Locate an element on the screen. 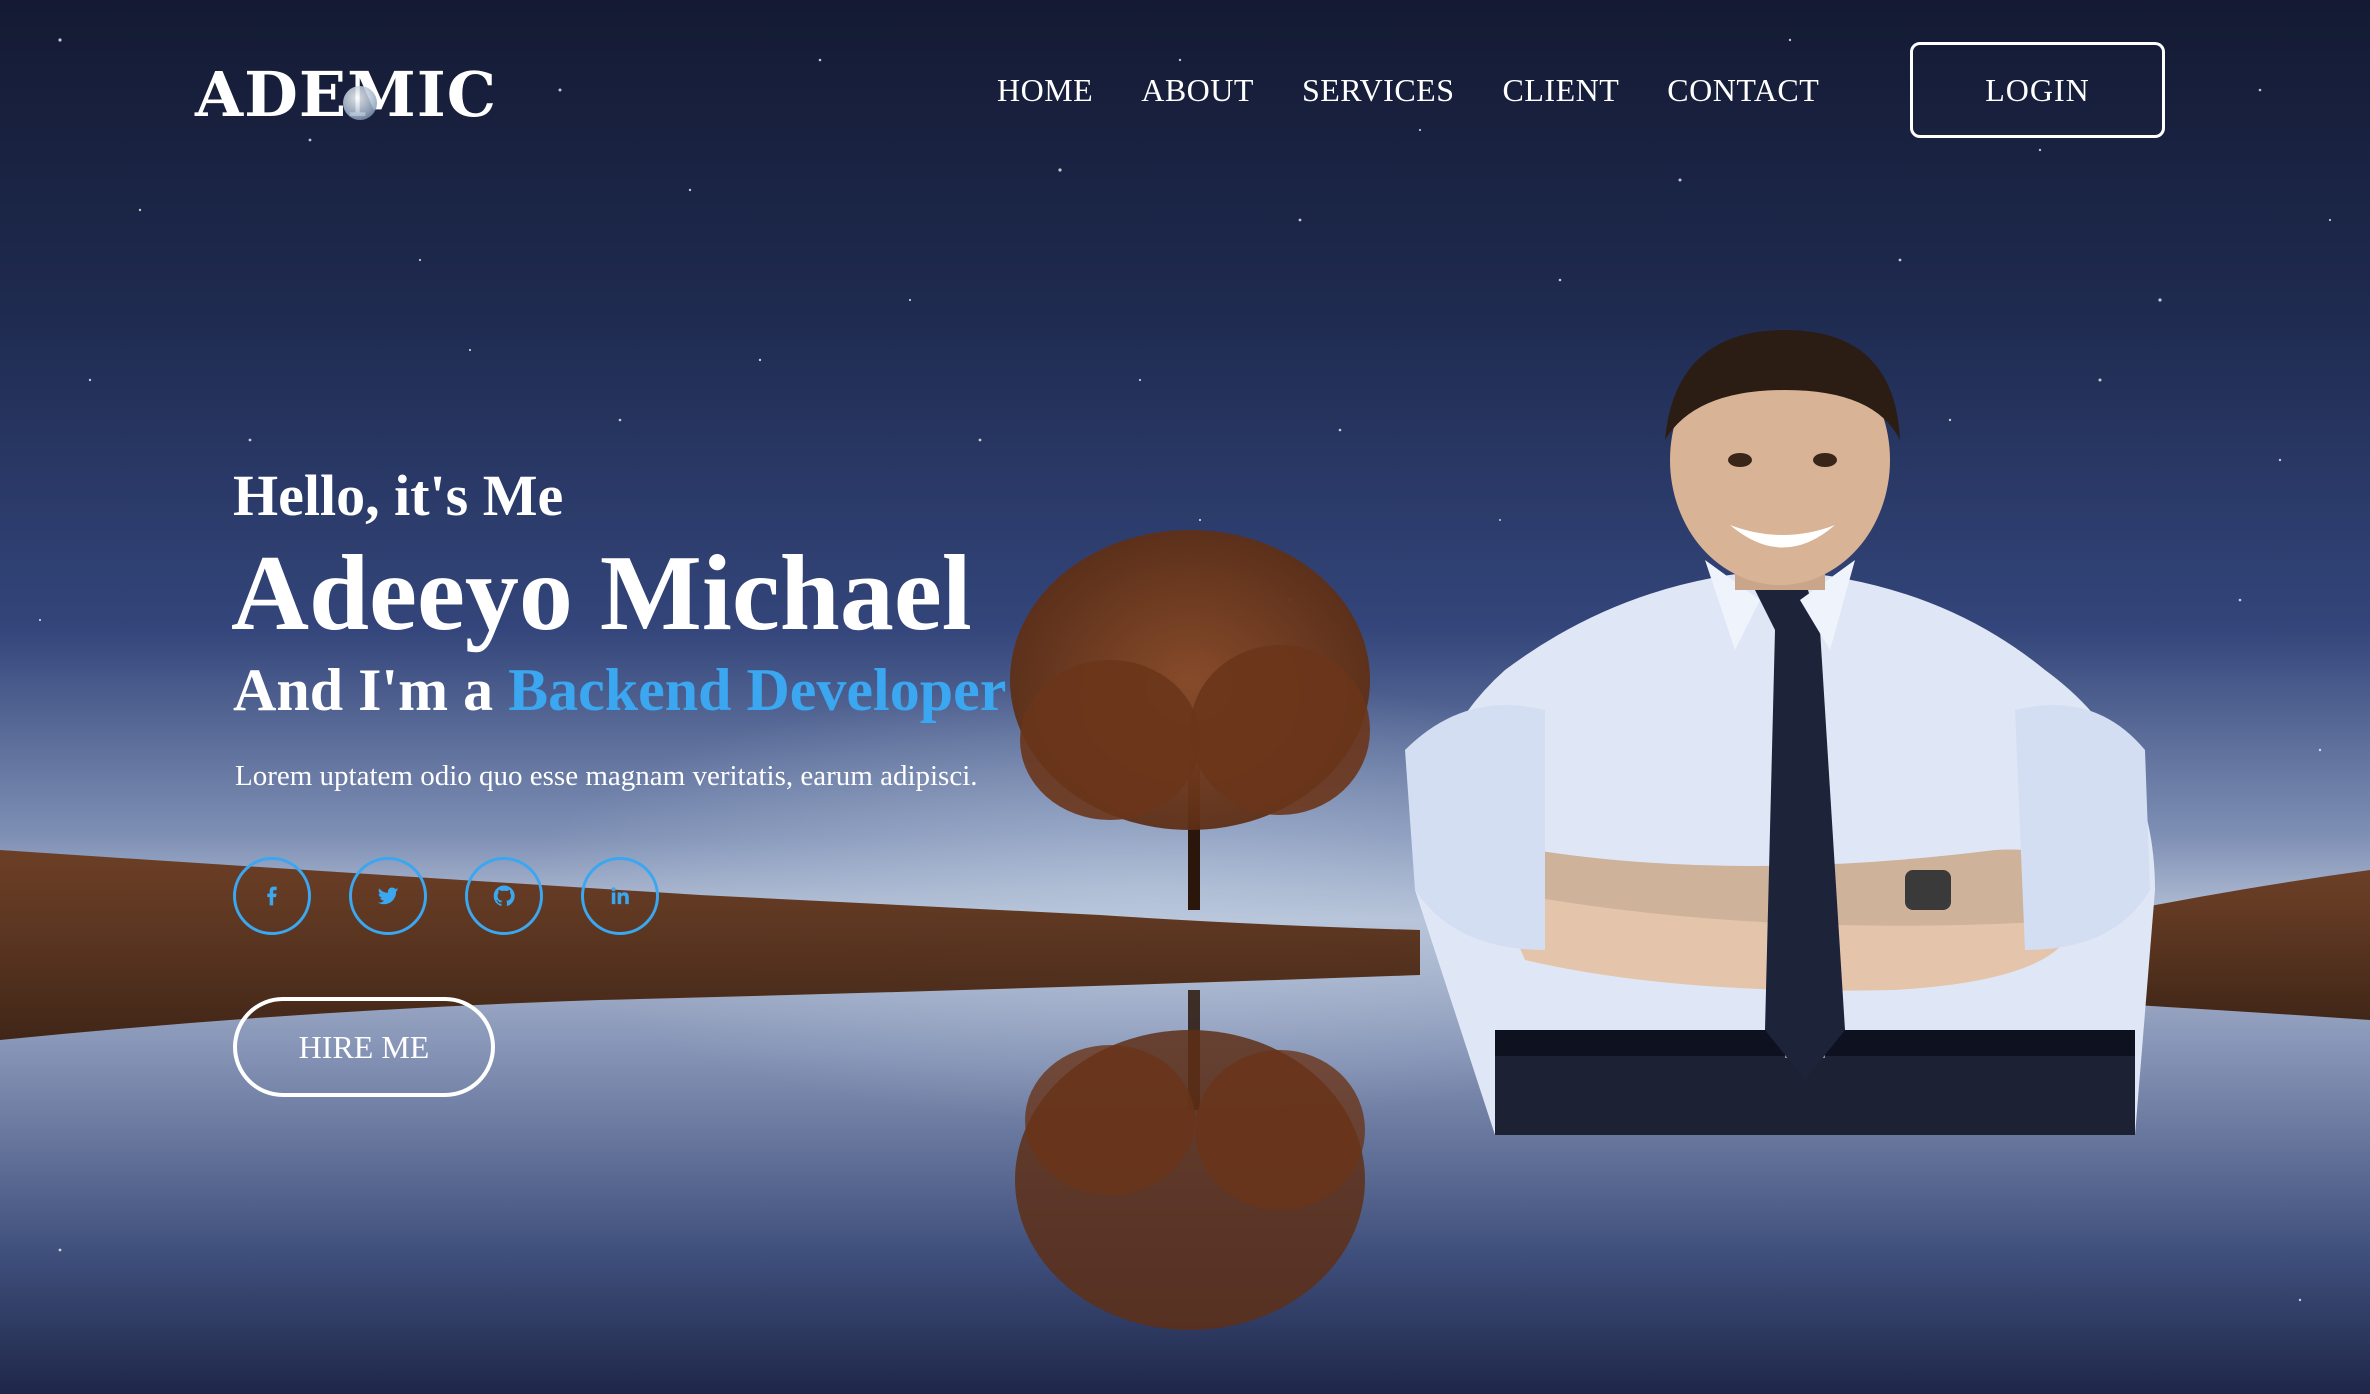 This screenshot has height=1394, width=2370. hire-me-button: HIRE ME is located at coordinates (364, 1047).